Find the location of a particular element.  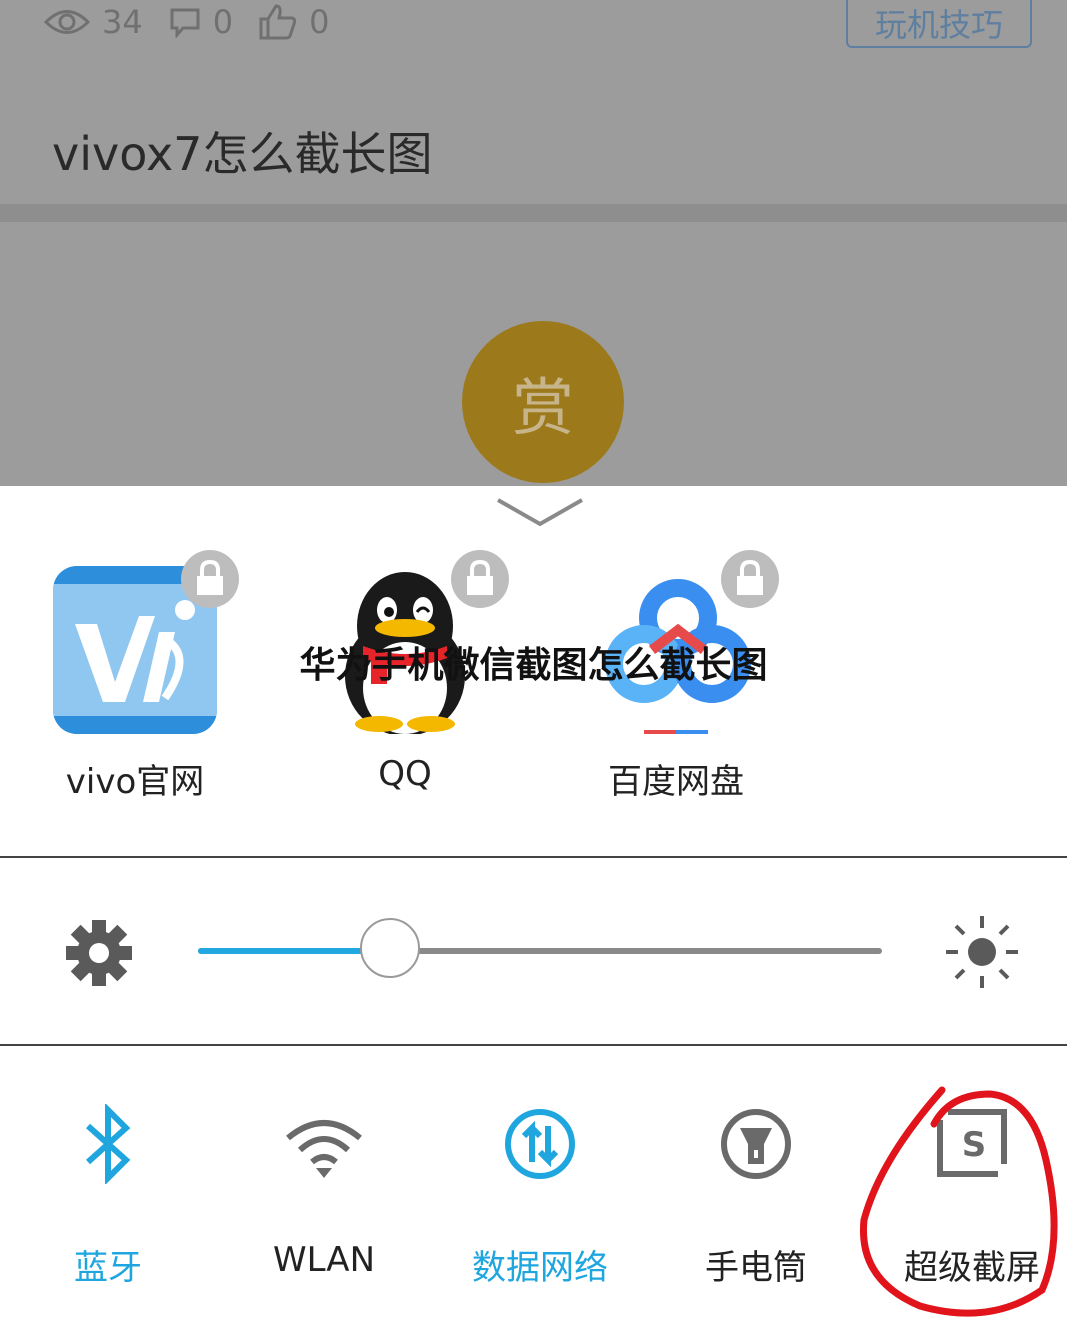

app-label: QQ is located at coordinates (405, 774).